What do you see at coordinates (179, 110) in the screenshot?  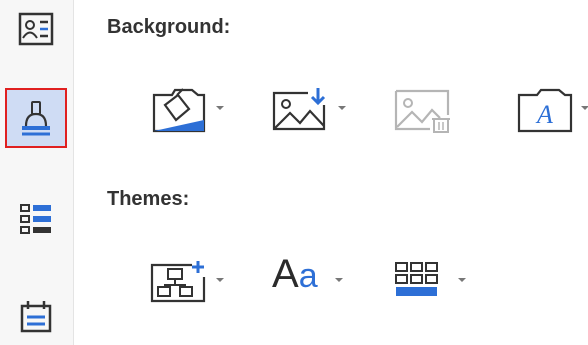 I see `fill-color-icon` at bounding box center [179, 110].